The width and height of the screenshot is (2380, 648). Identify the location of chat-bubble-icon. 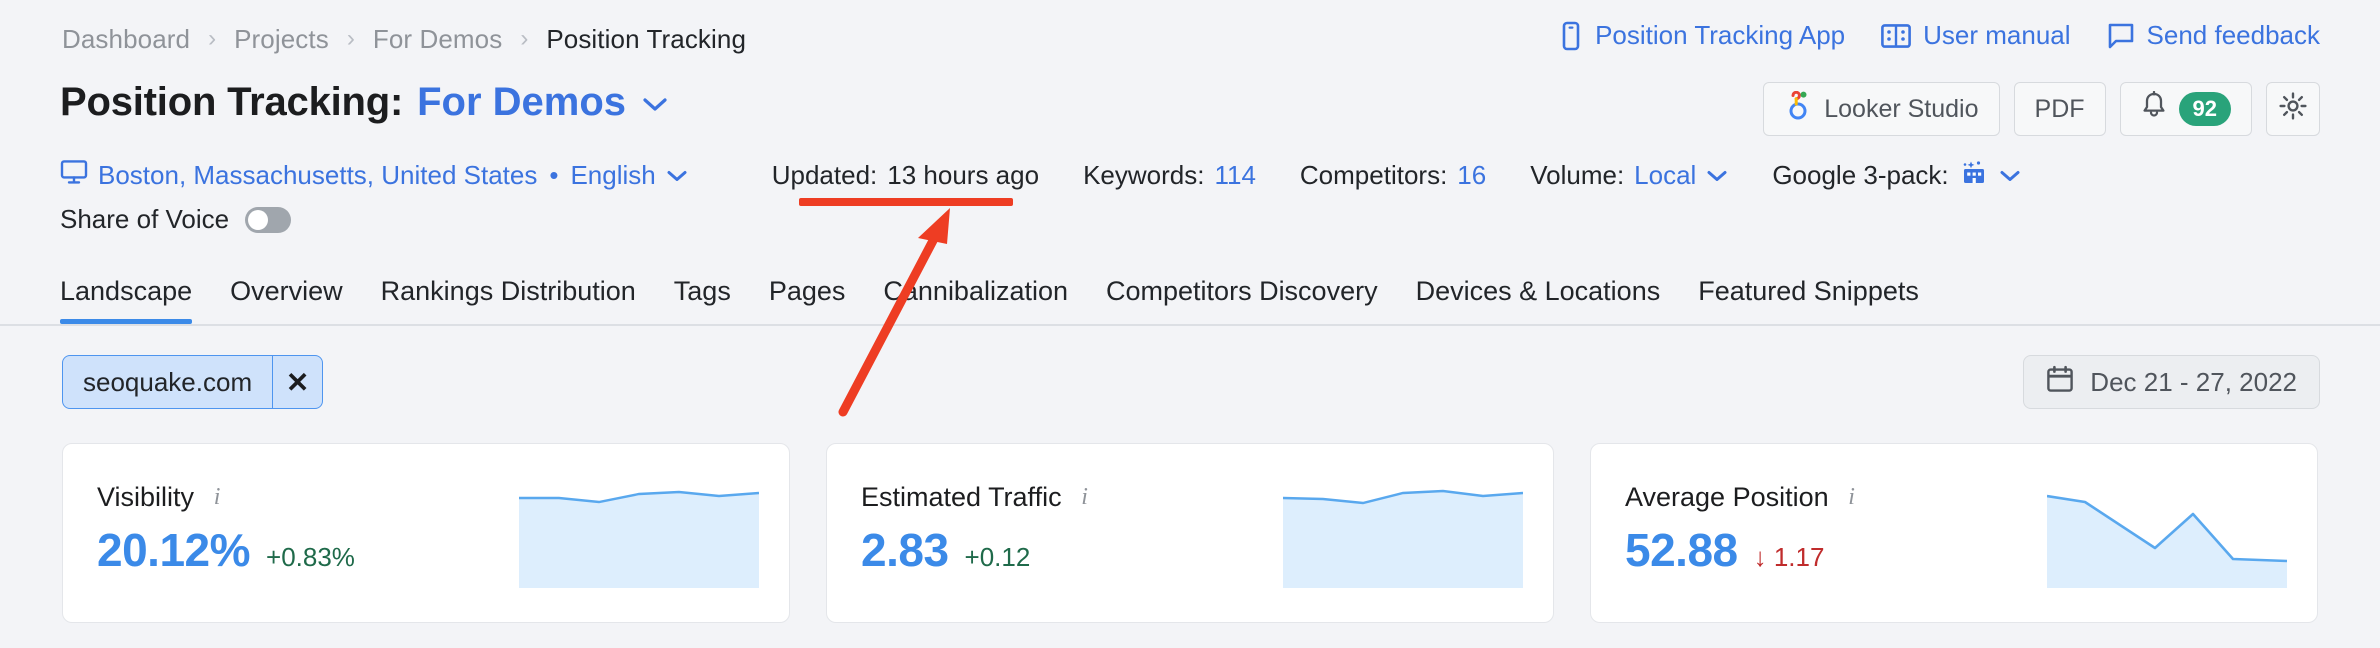
(2121, 36).